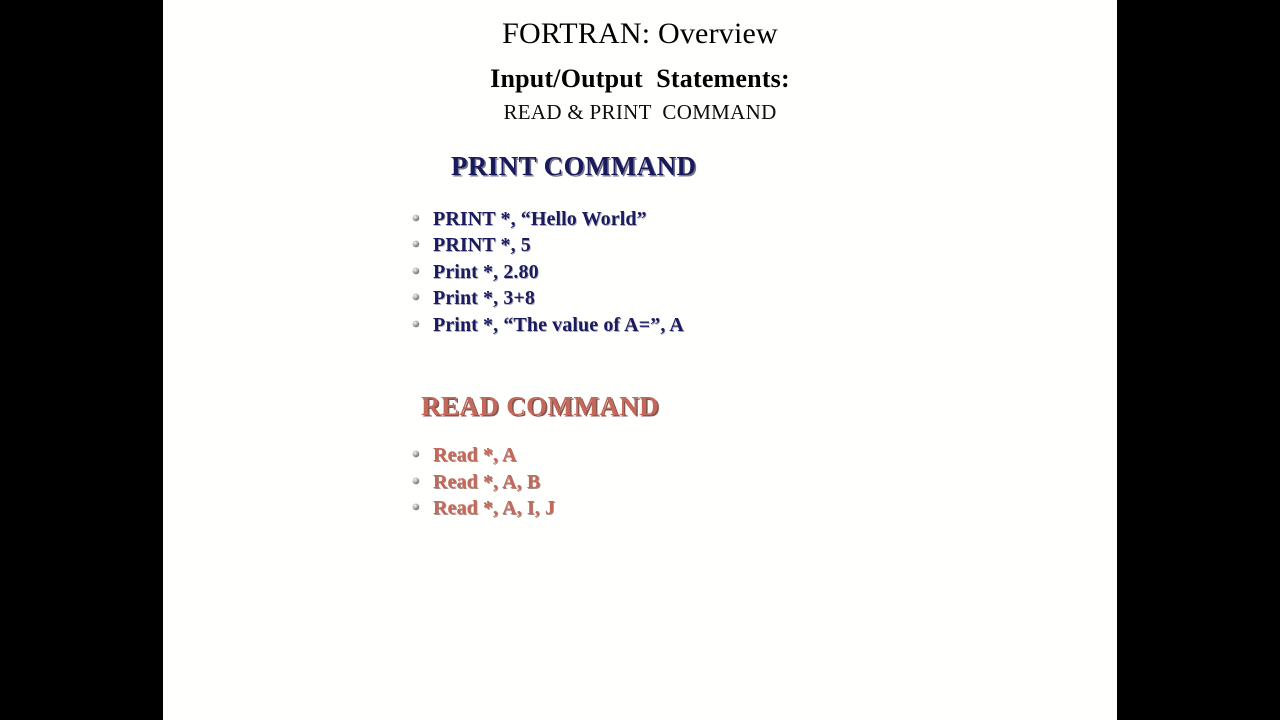  Describe the element at coordinates (487, 481) in the screenshot. I see `list-item-label: Read *, A, B` at that location.